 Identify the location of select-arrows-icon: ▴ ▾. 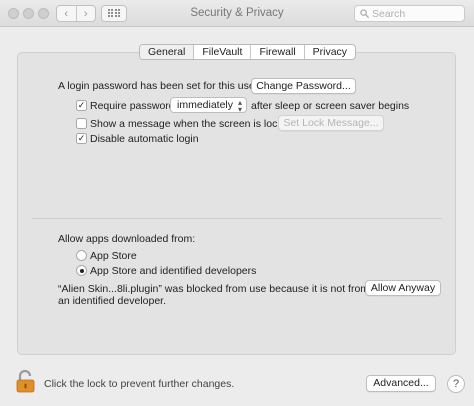
(239, 106).